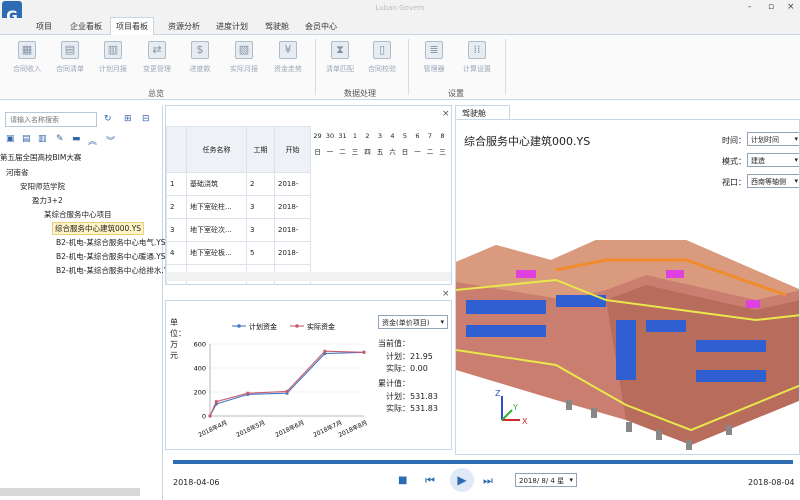  What do you see at coordinates (251, 429) in the screenshot?
I see `x-tick-label: 2018年5月` at bounding box center [251, 429].